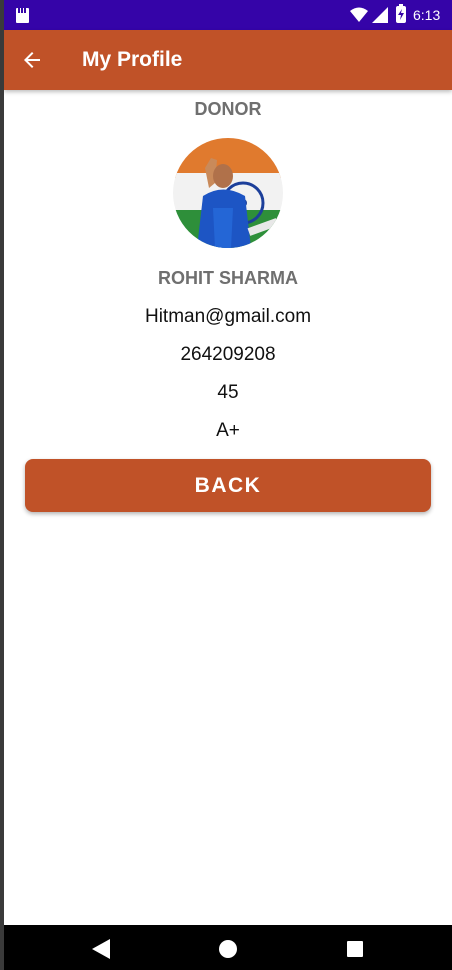 The width and height of the screenshot is (452, 970). Describe the element at coordinates (132, 59) in the screenshot. I see `page-title: My Profile` at that location.